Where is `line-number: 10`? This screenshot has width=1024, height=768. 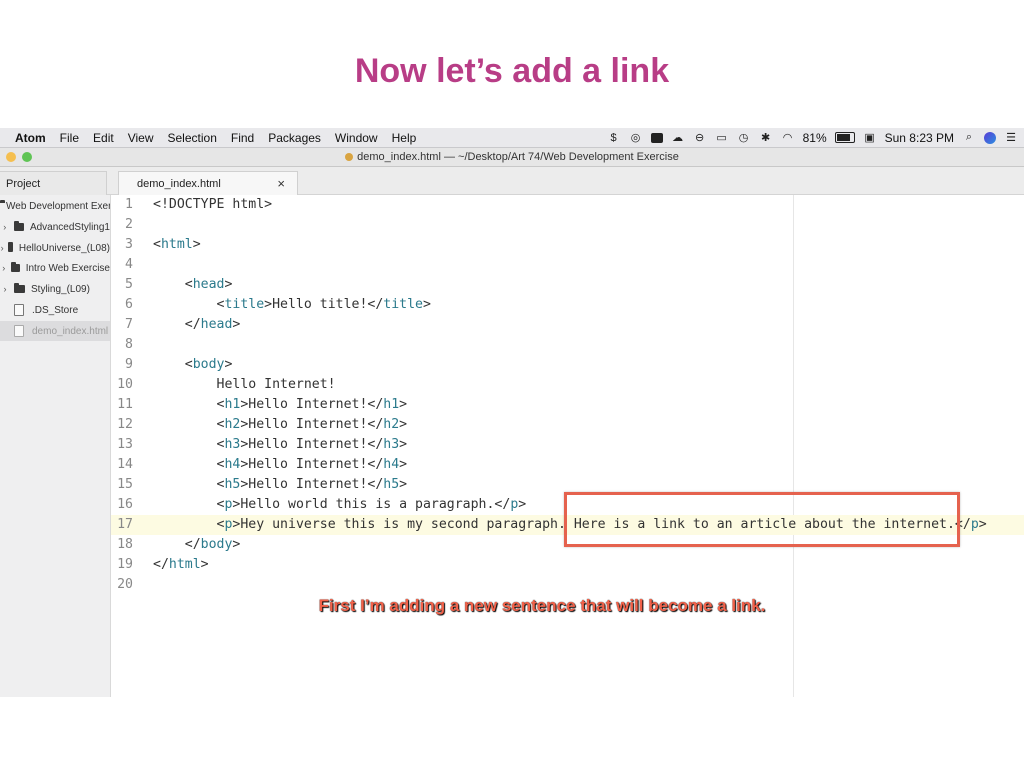 line-number: 10 is located at coordinates (125, 384).